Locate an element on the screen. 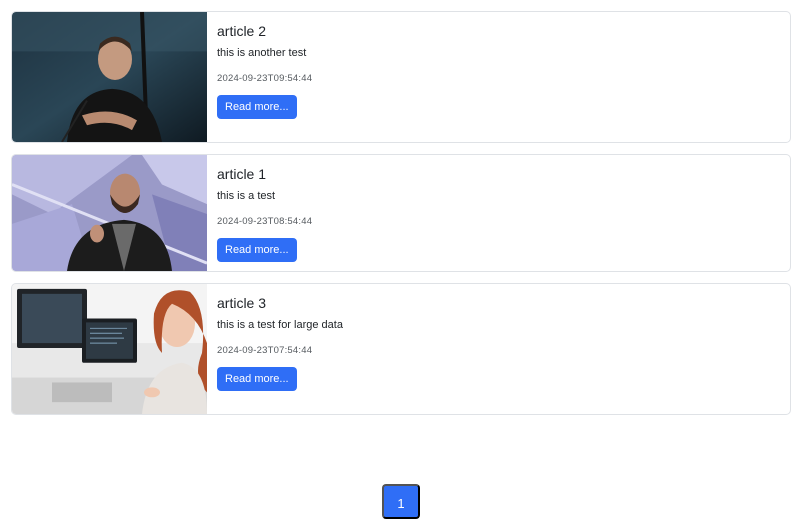 This screenshot has width=800, height=529. article-date: 2024-09-23T09:54:44 is located at coordinates (265, 78).